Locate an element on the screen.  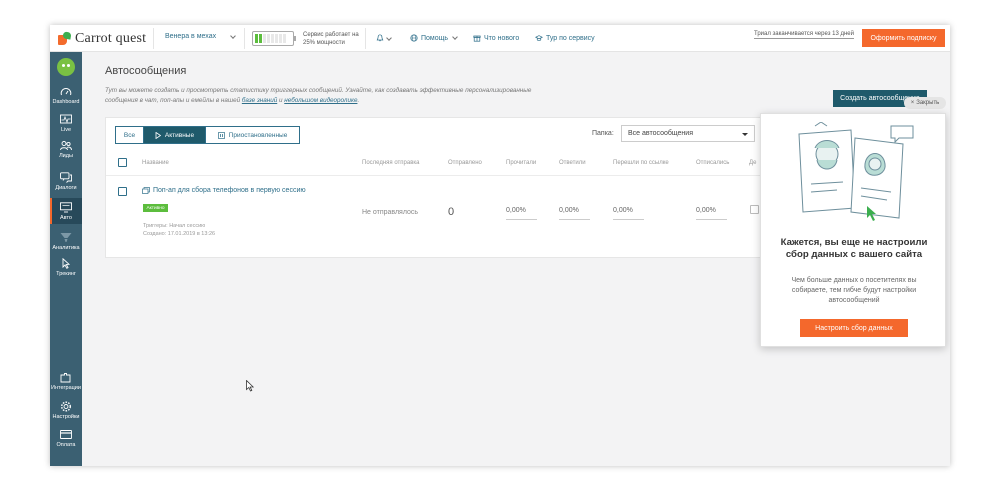
sidebar-item-analytics: Аналитика is located at coordinates (66, 241).